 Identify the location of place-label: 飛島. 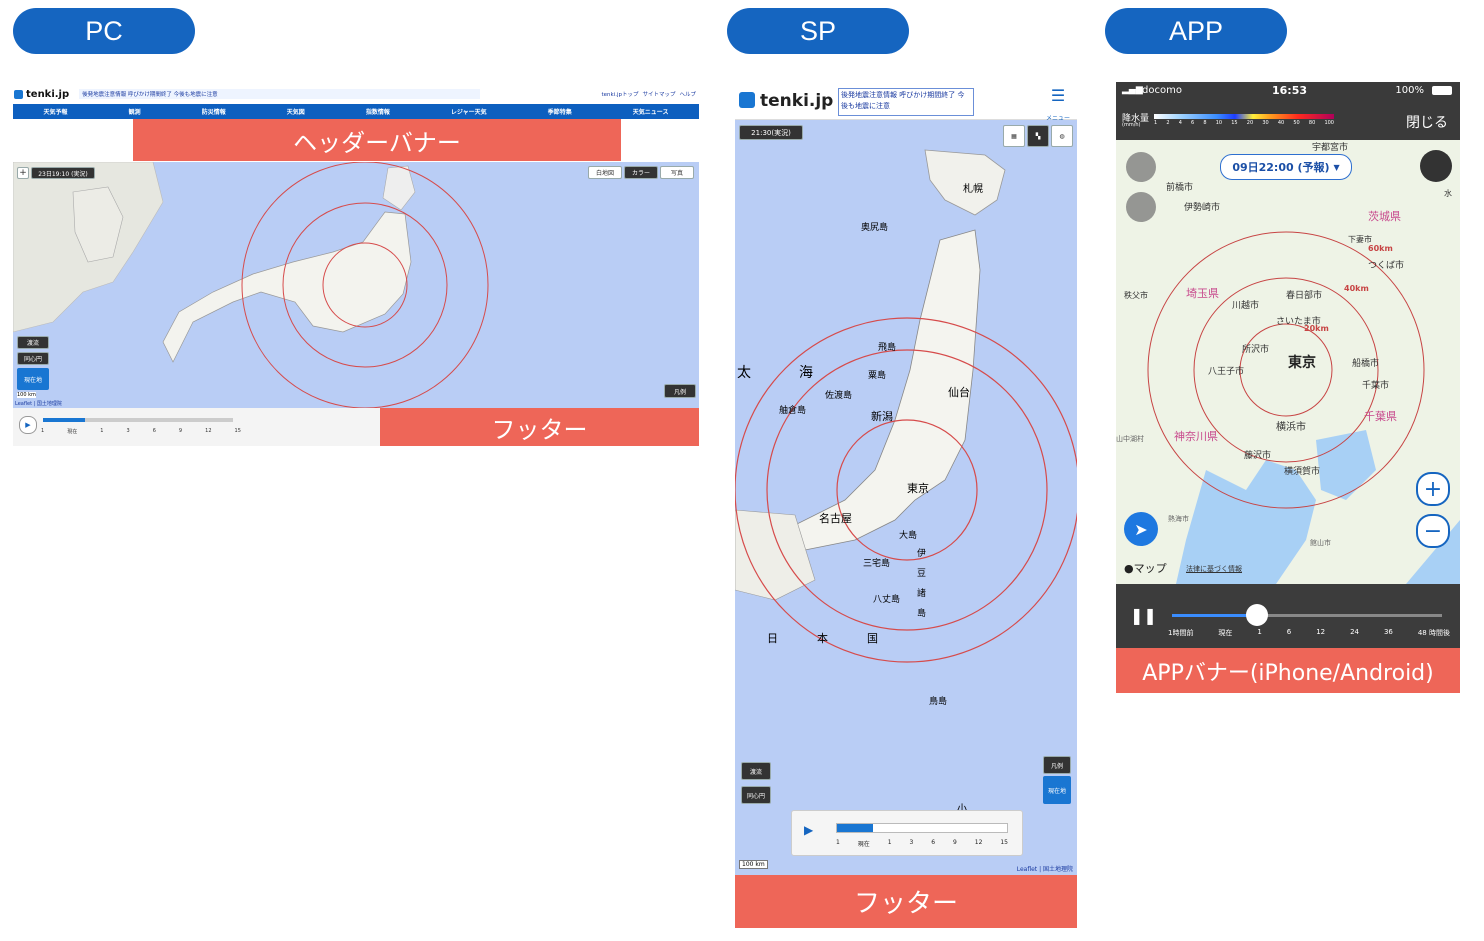
(887, 348).